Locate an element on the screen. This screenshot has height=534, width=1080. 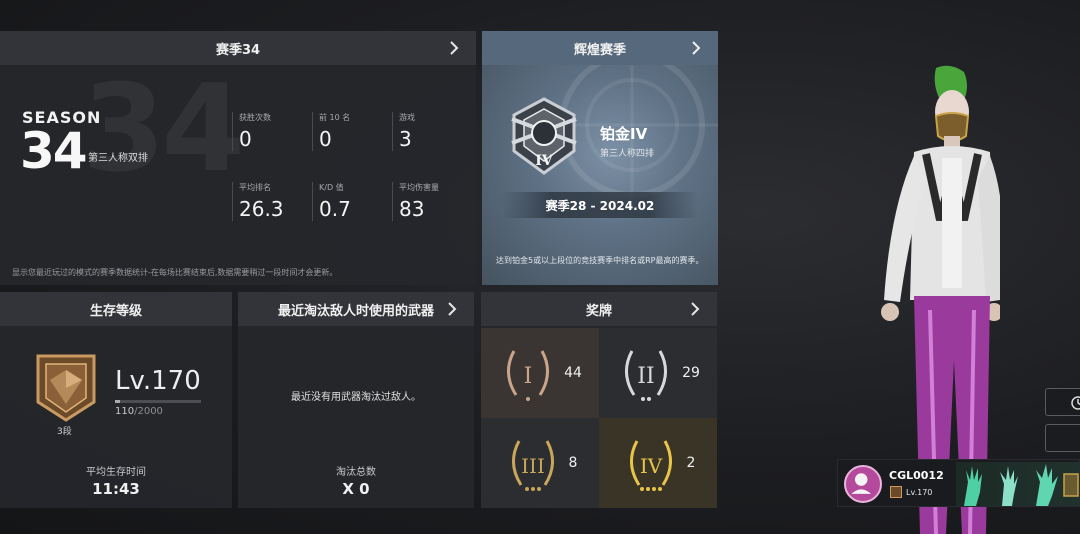
medal-count: 44 is located at coordinates (573, 373).